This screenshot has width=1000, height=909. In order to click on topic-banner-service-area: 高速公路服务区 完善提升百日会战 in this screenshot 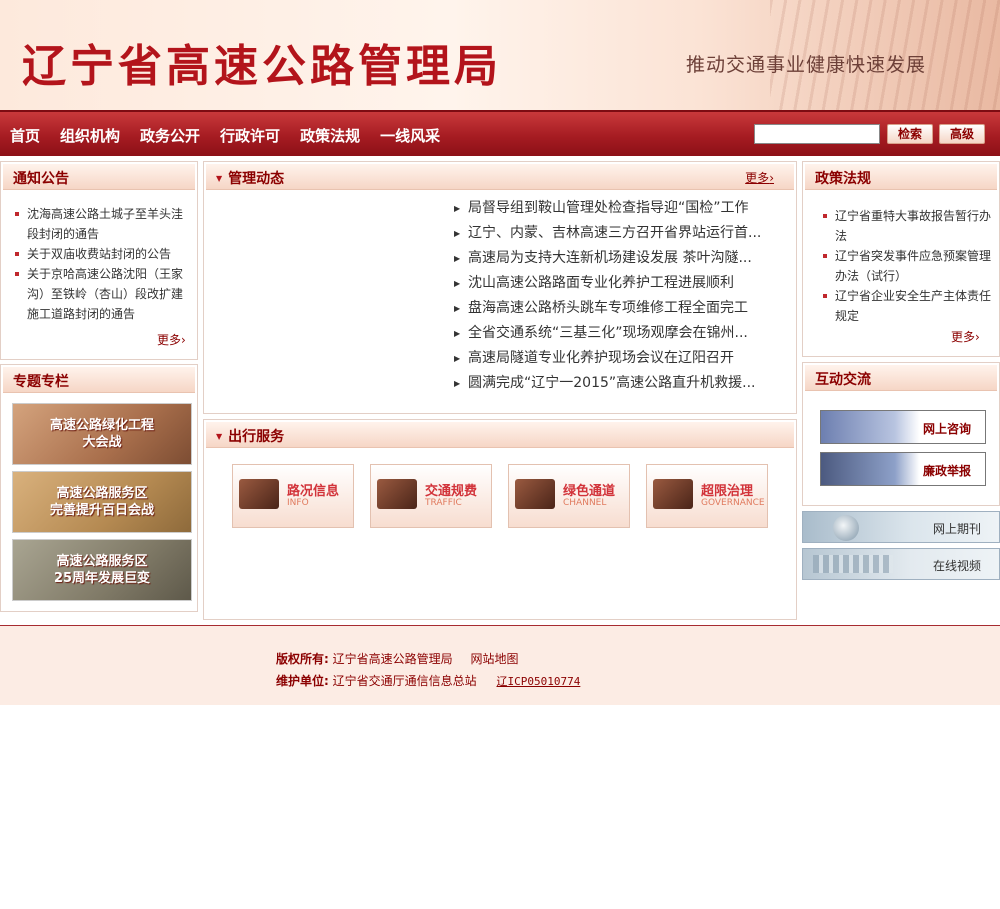, I will do `click(102, 502)`.